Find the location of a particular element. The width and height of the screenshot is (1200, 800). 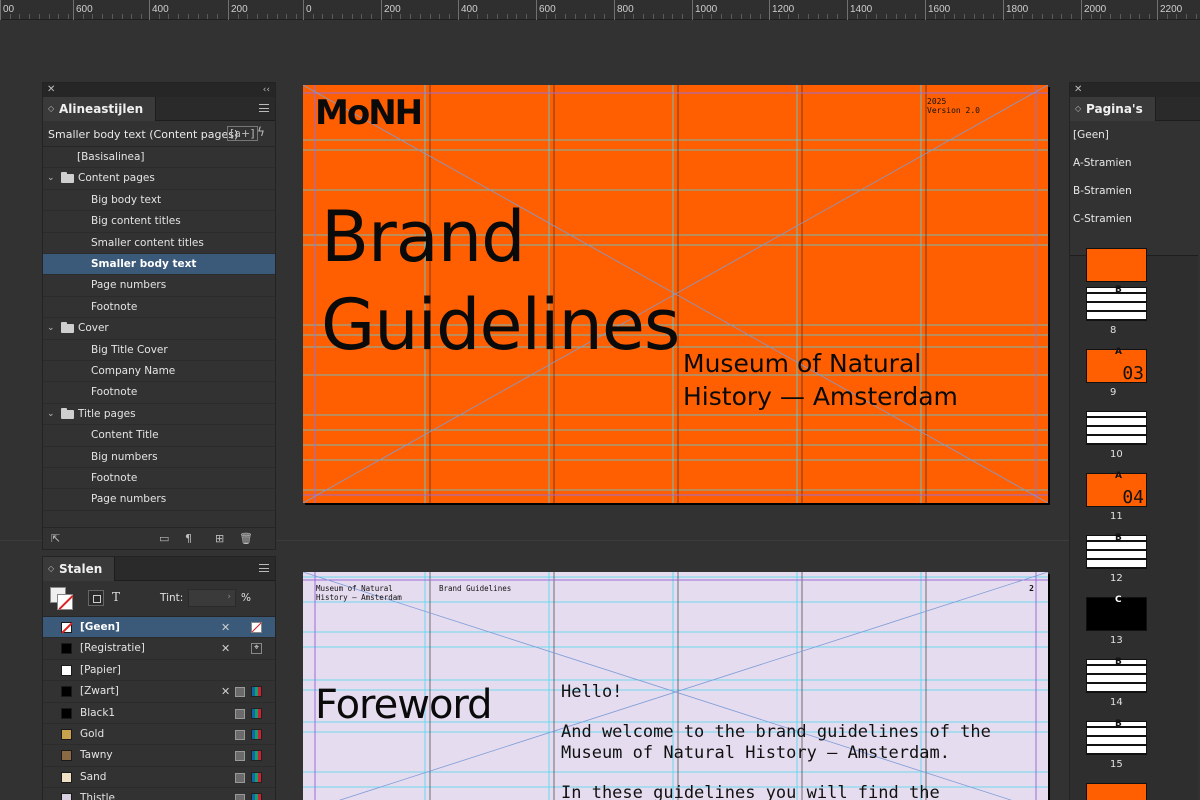

delete-style-icon: 🗑 is located at coordinates (246, 538).